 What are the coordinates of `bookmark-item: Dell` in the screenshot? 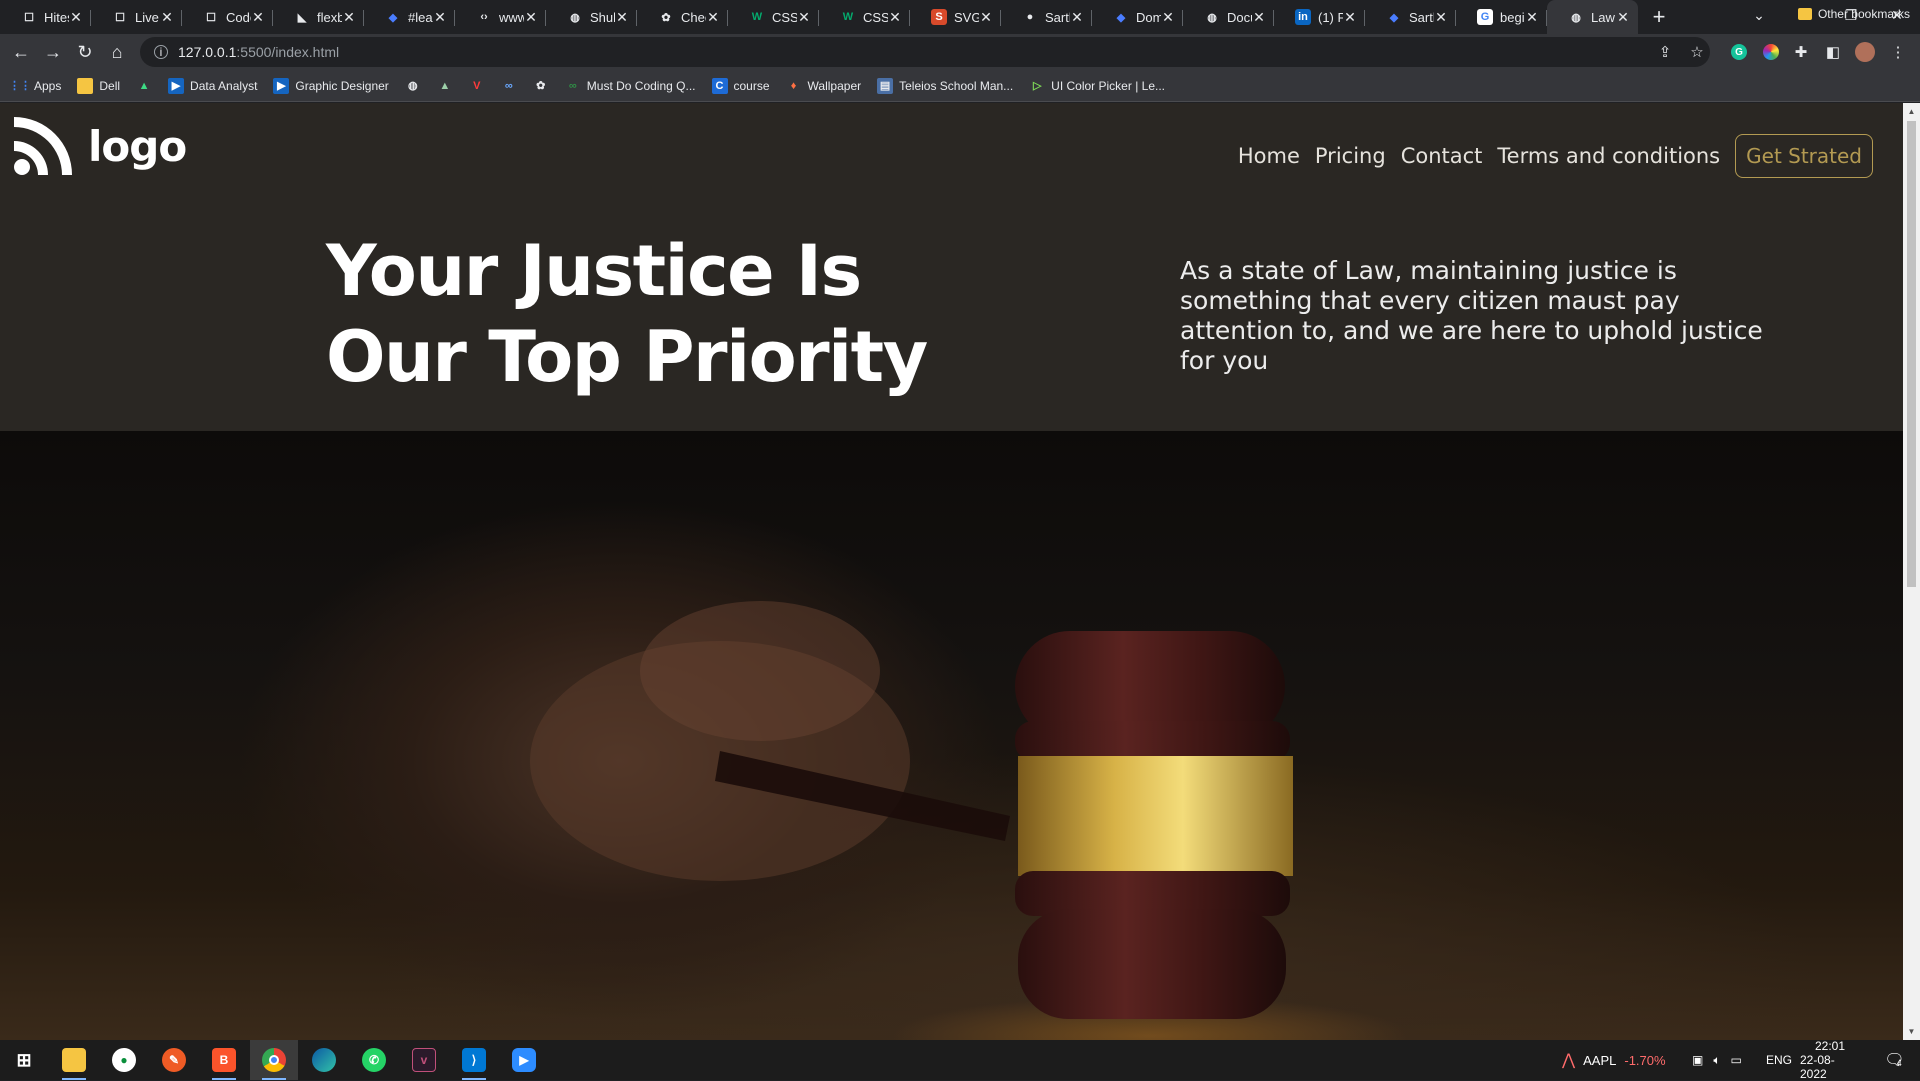 It's located at (98, 85).